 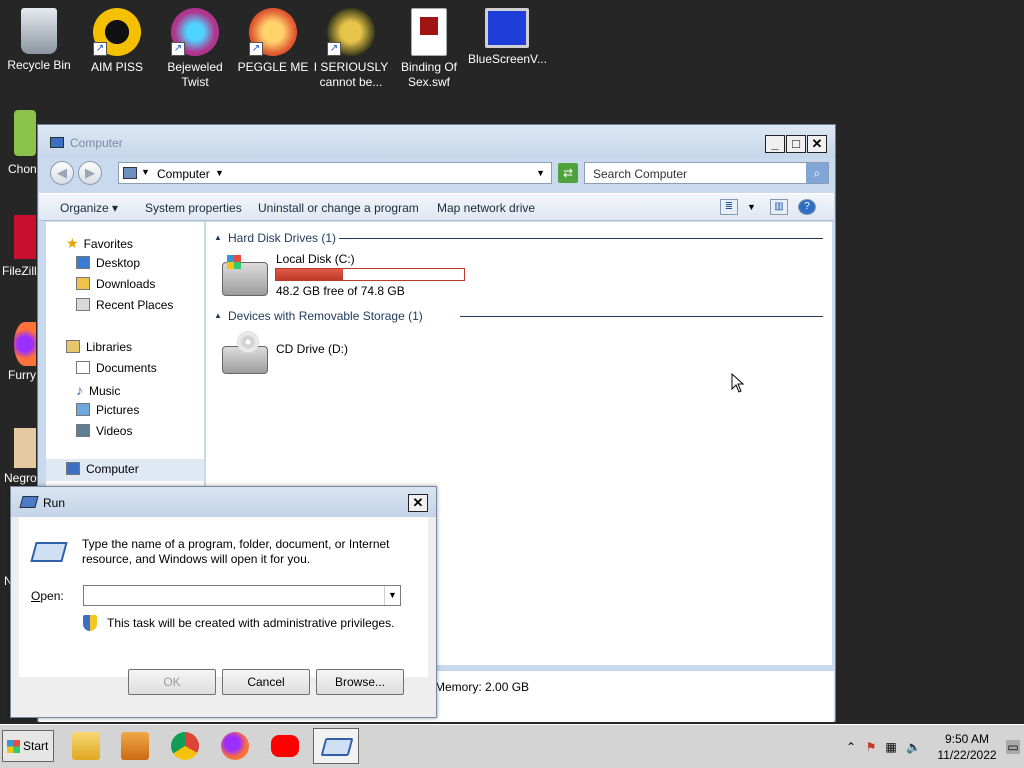 I want to click on house-icon, so click(x=25, y=448).